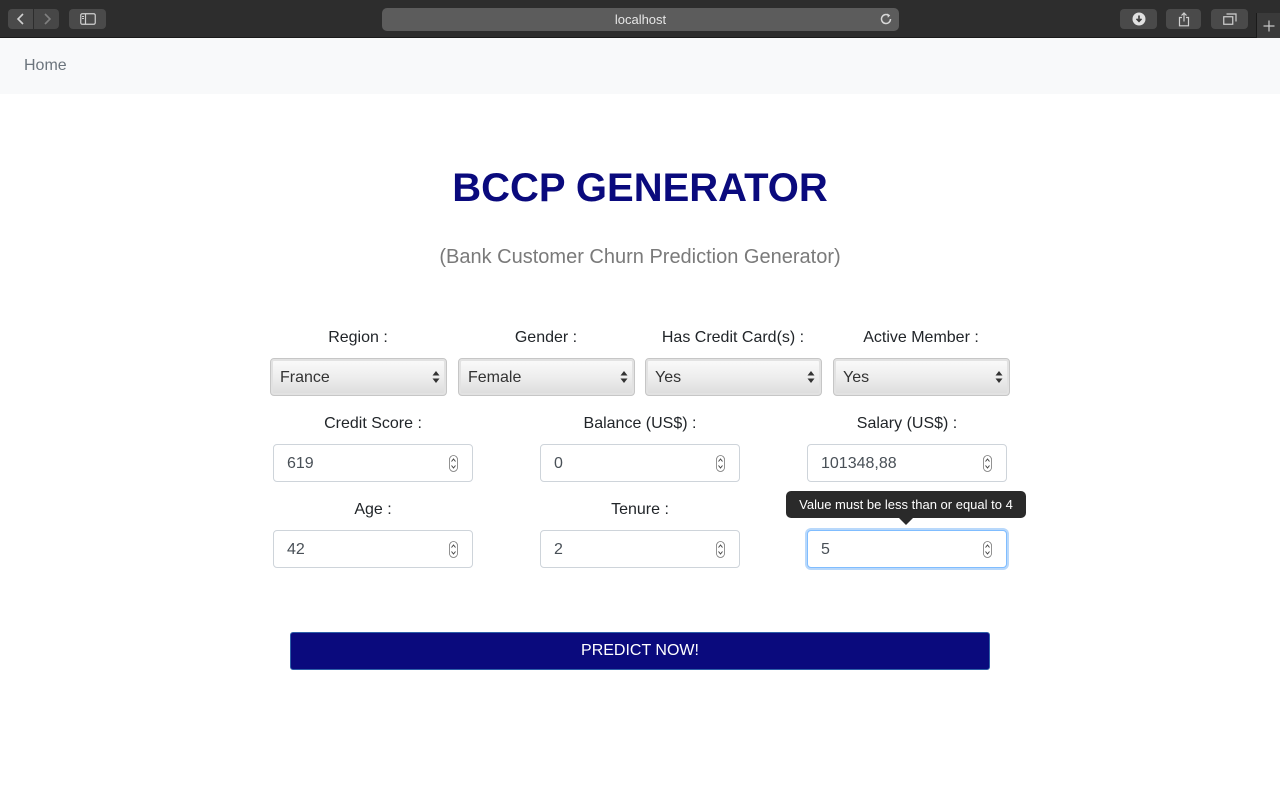 This screenshot has width=1280, height=800. I want to click on new-tab-button, so click(1268, 25).